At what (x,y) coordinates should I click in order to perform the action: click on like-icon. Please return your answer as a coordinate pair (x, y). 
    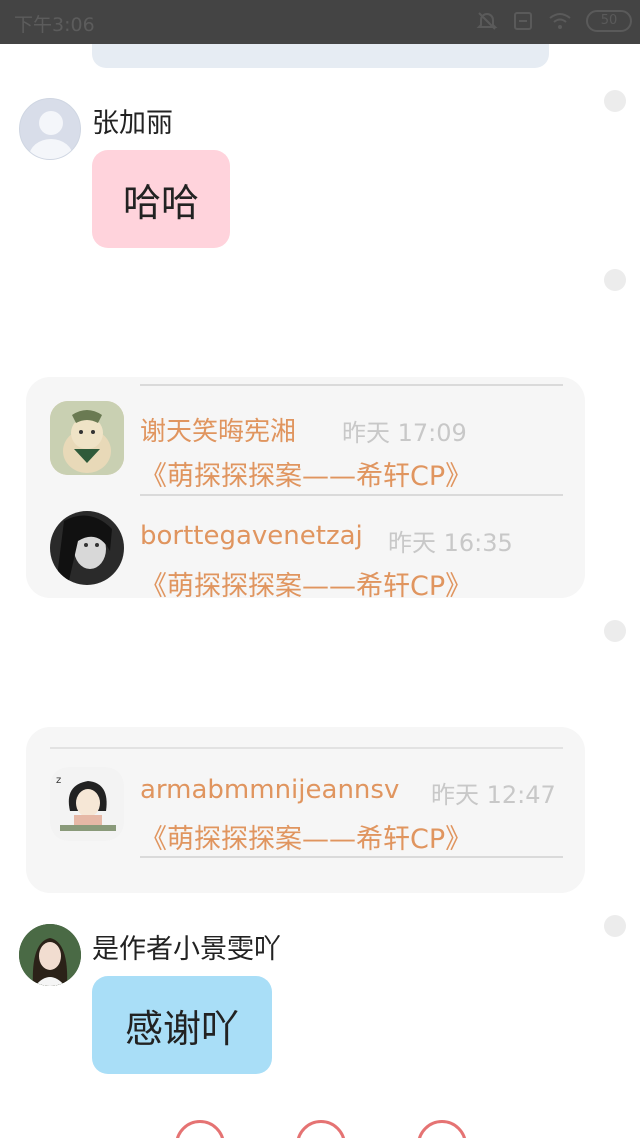
    Looking at the image, I should click on (200, 1129).